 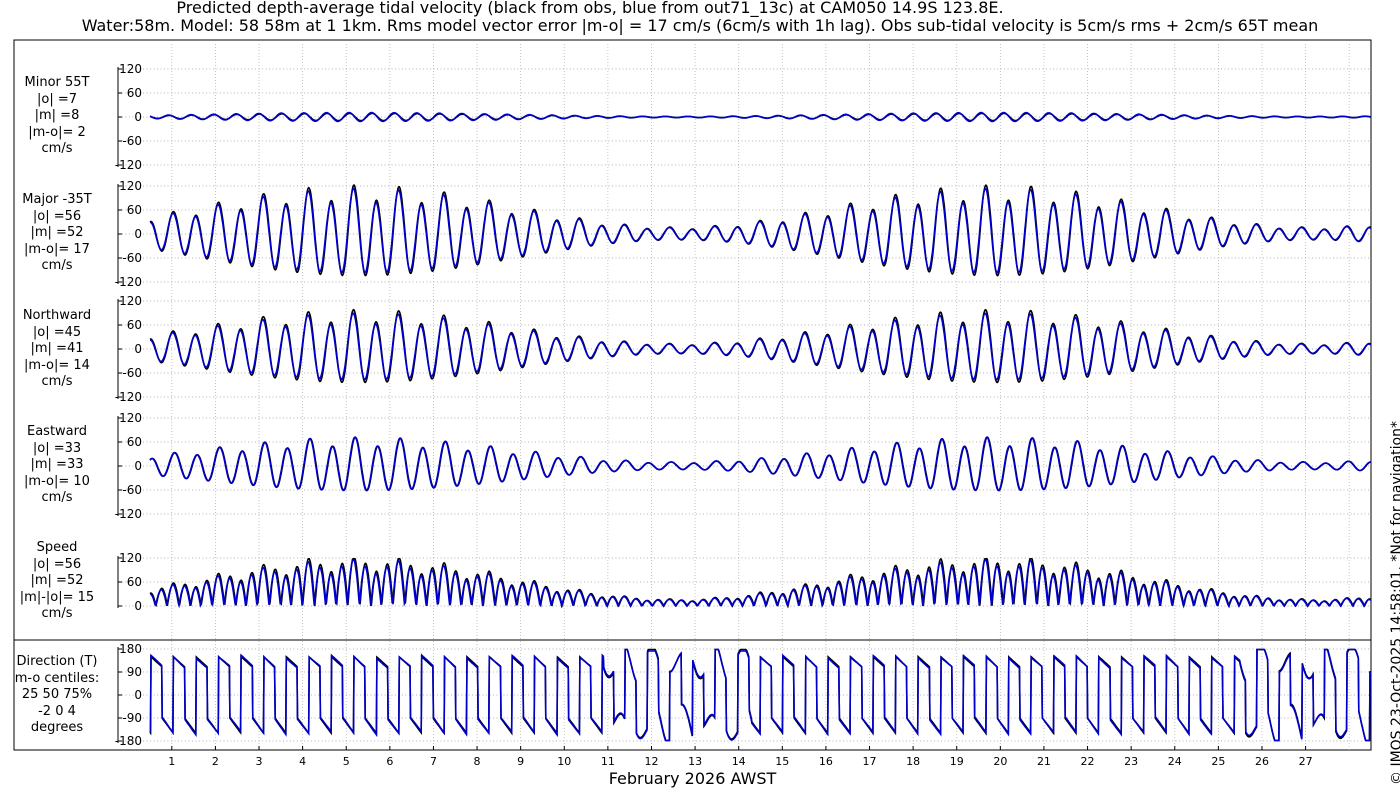 I want to click on major-obs-line, so click(x=760, y=230).